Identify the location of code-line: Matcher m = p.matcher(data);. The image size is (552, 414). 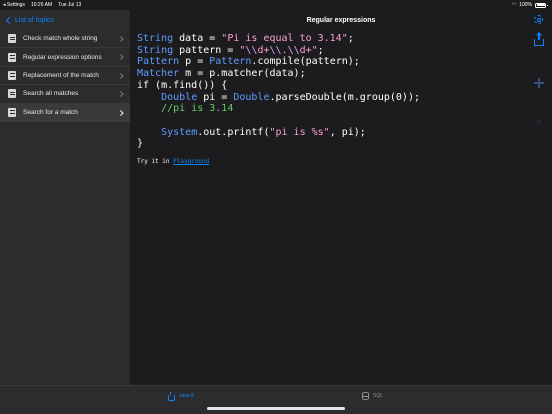
(221, 74).